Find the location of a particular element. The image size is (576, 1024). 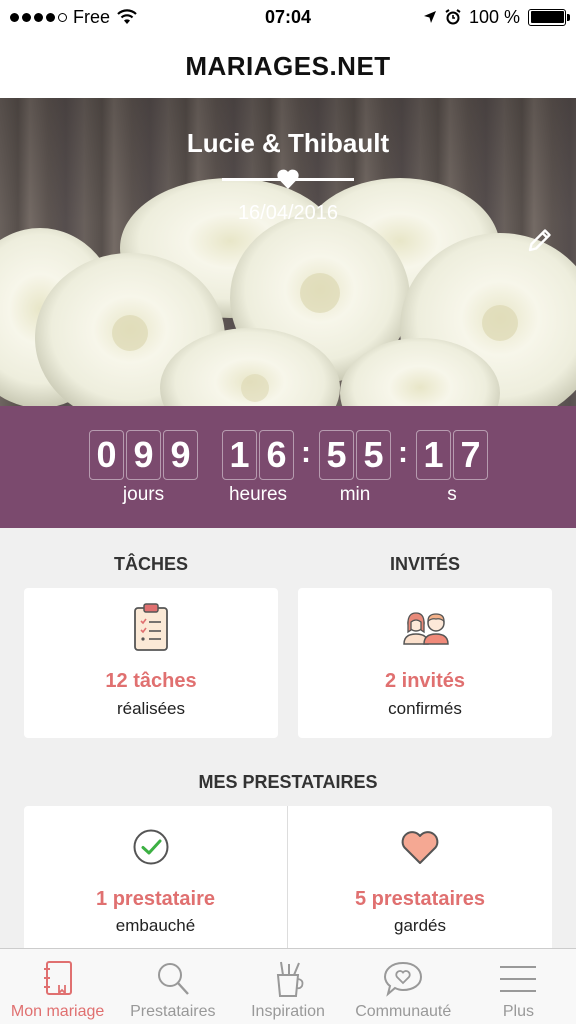

vendors-heading: MES PRESTATAIRES is located at coordinates (288, 782).